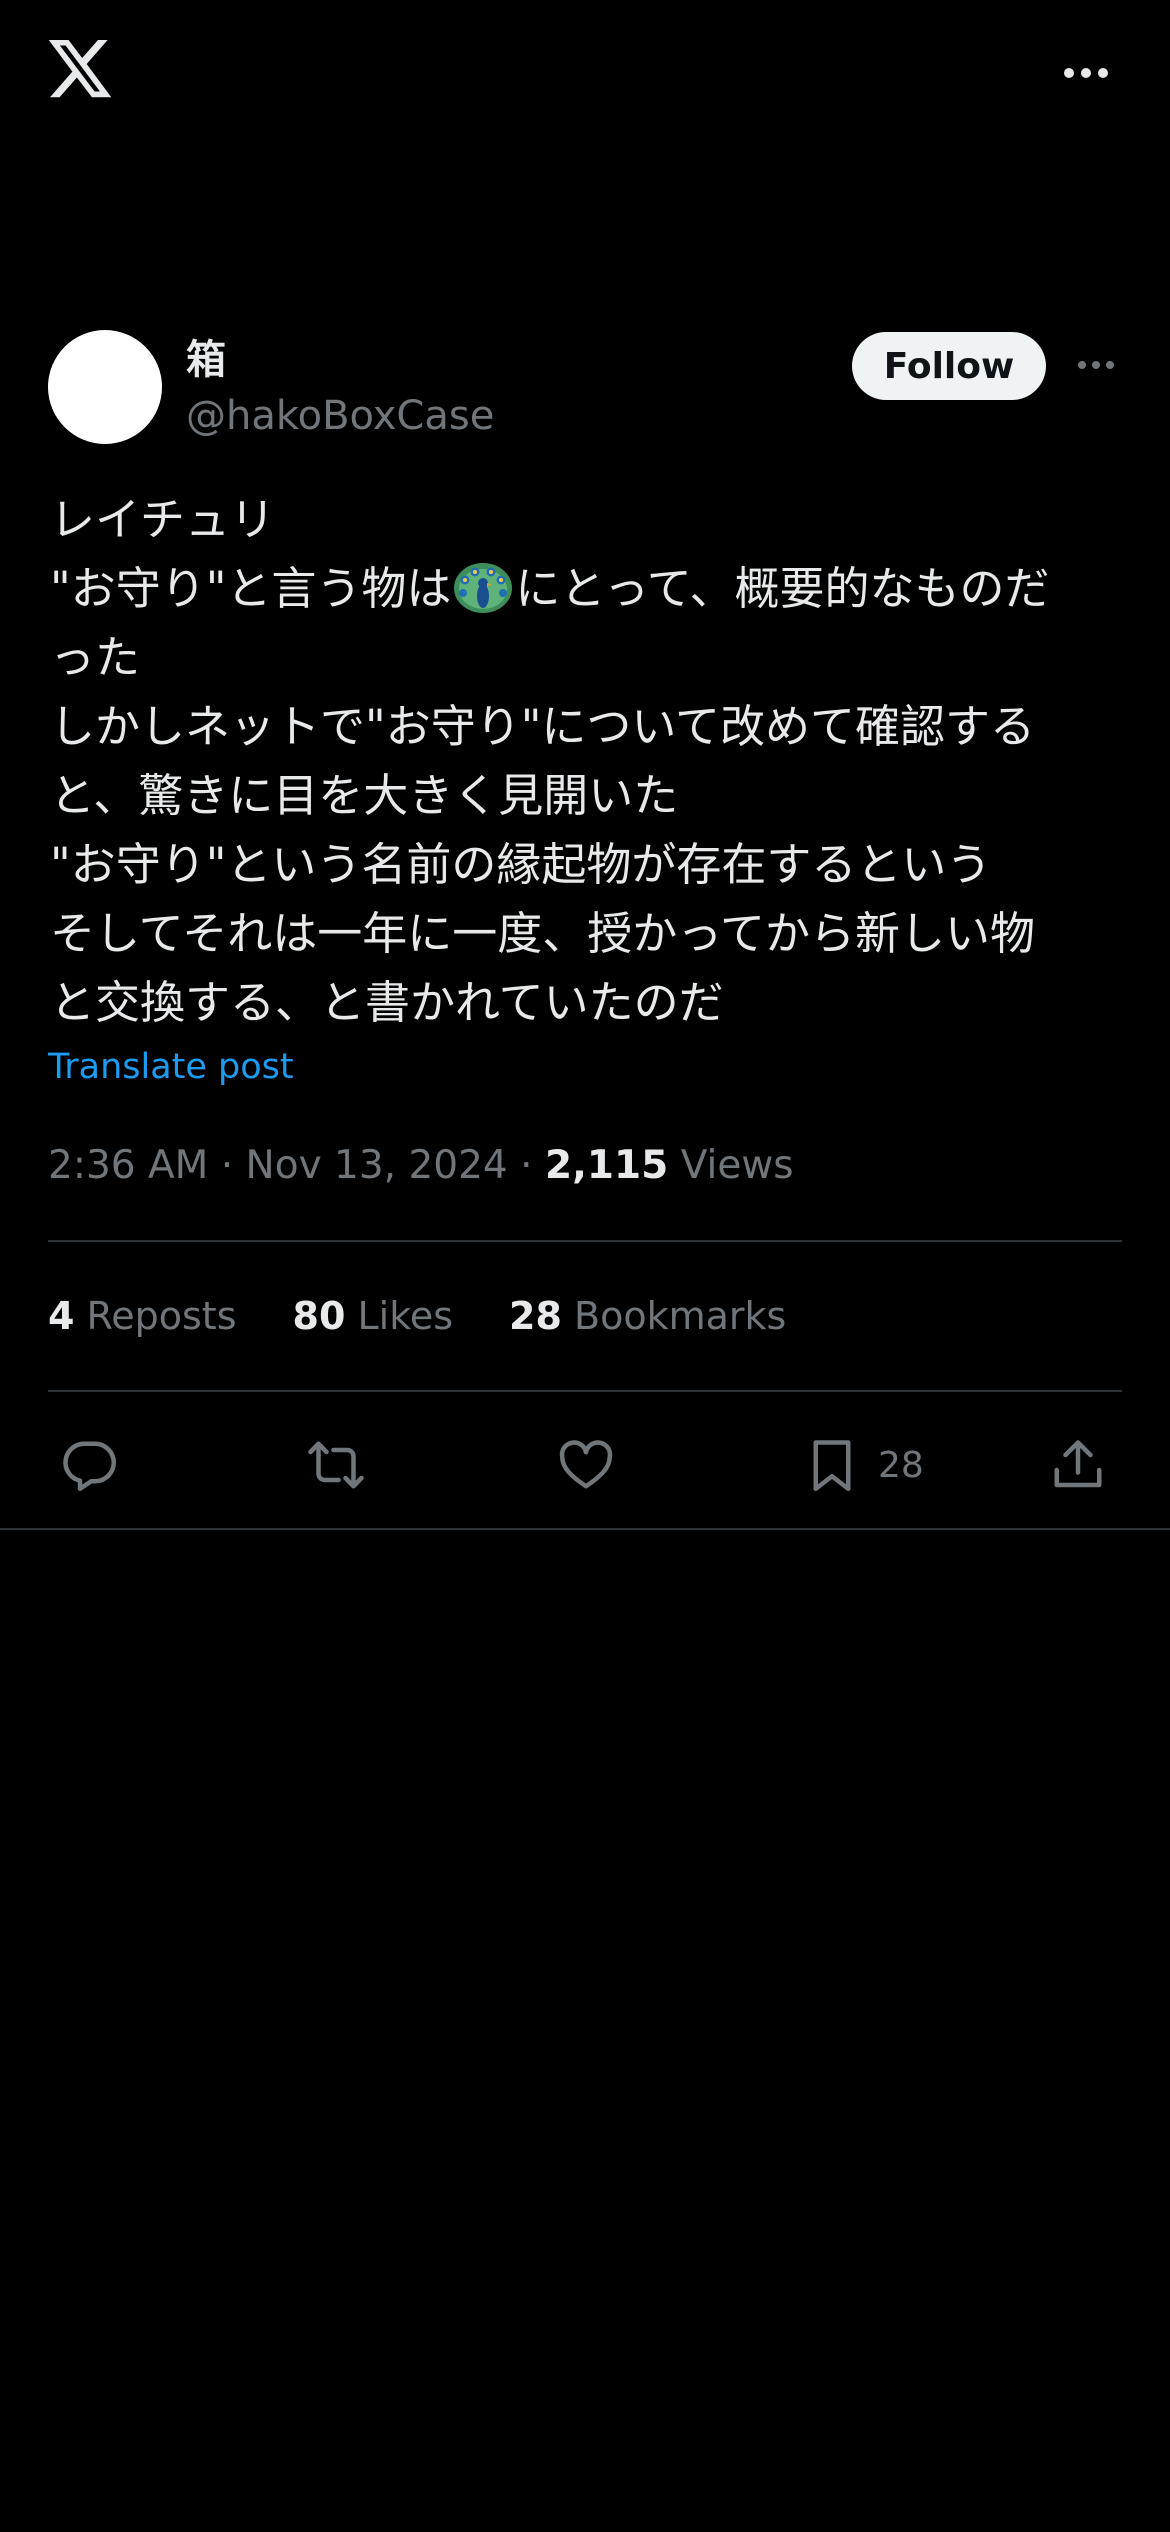 The height and width of the screenshot is (2532, 1170). I want to click on like-button, so click(586, 1465).